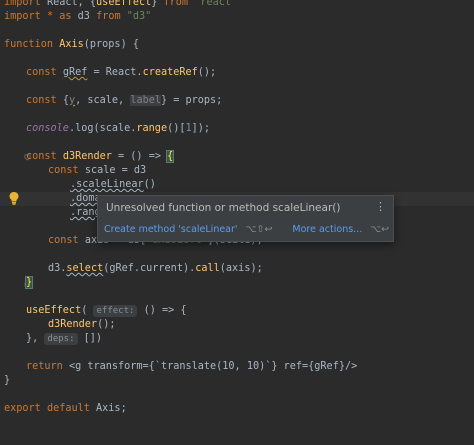  What do you see at coordinates (111, 408) in the screenshot?
I see `export-name: Axis;` at bounding box center [111, 408].